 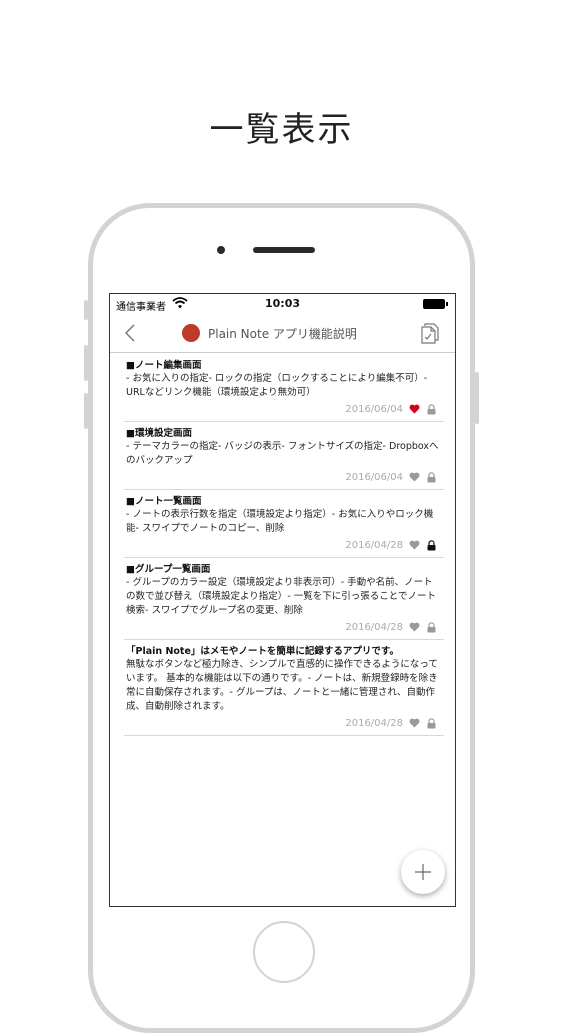 What do you see at coordinates (221, 250) in the screenshot?
I see `phone-camera` at bounding box center [221, 250].